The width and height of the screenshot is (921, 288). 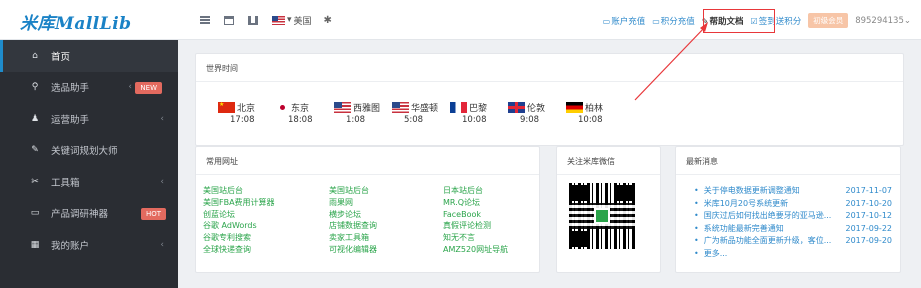 I want to click on sidebar-item-product-selection: ⚲ 选品助手 ‹ NEW, so click(x=89, y=88).